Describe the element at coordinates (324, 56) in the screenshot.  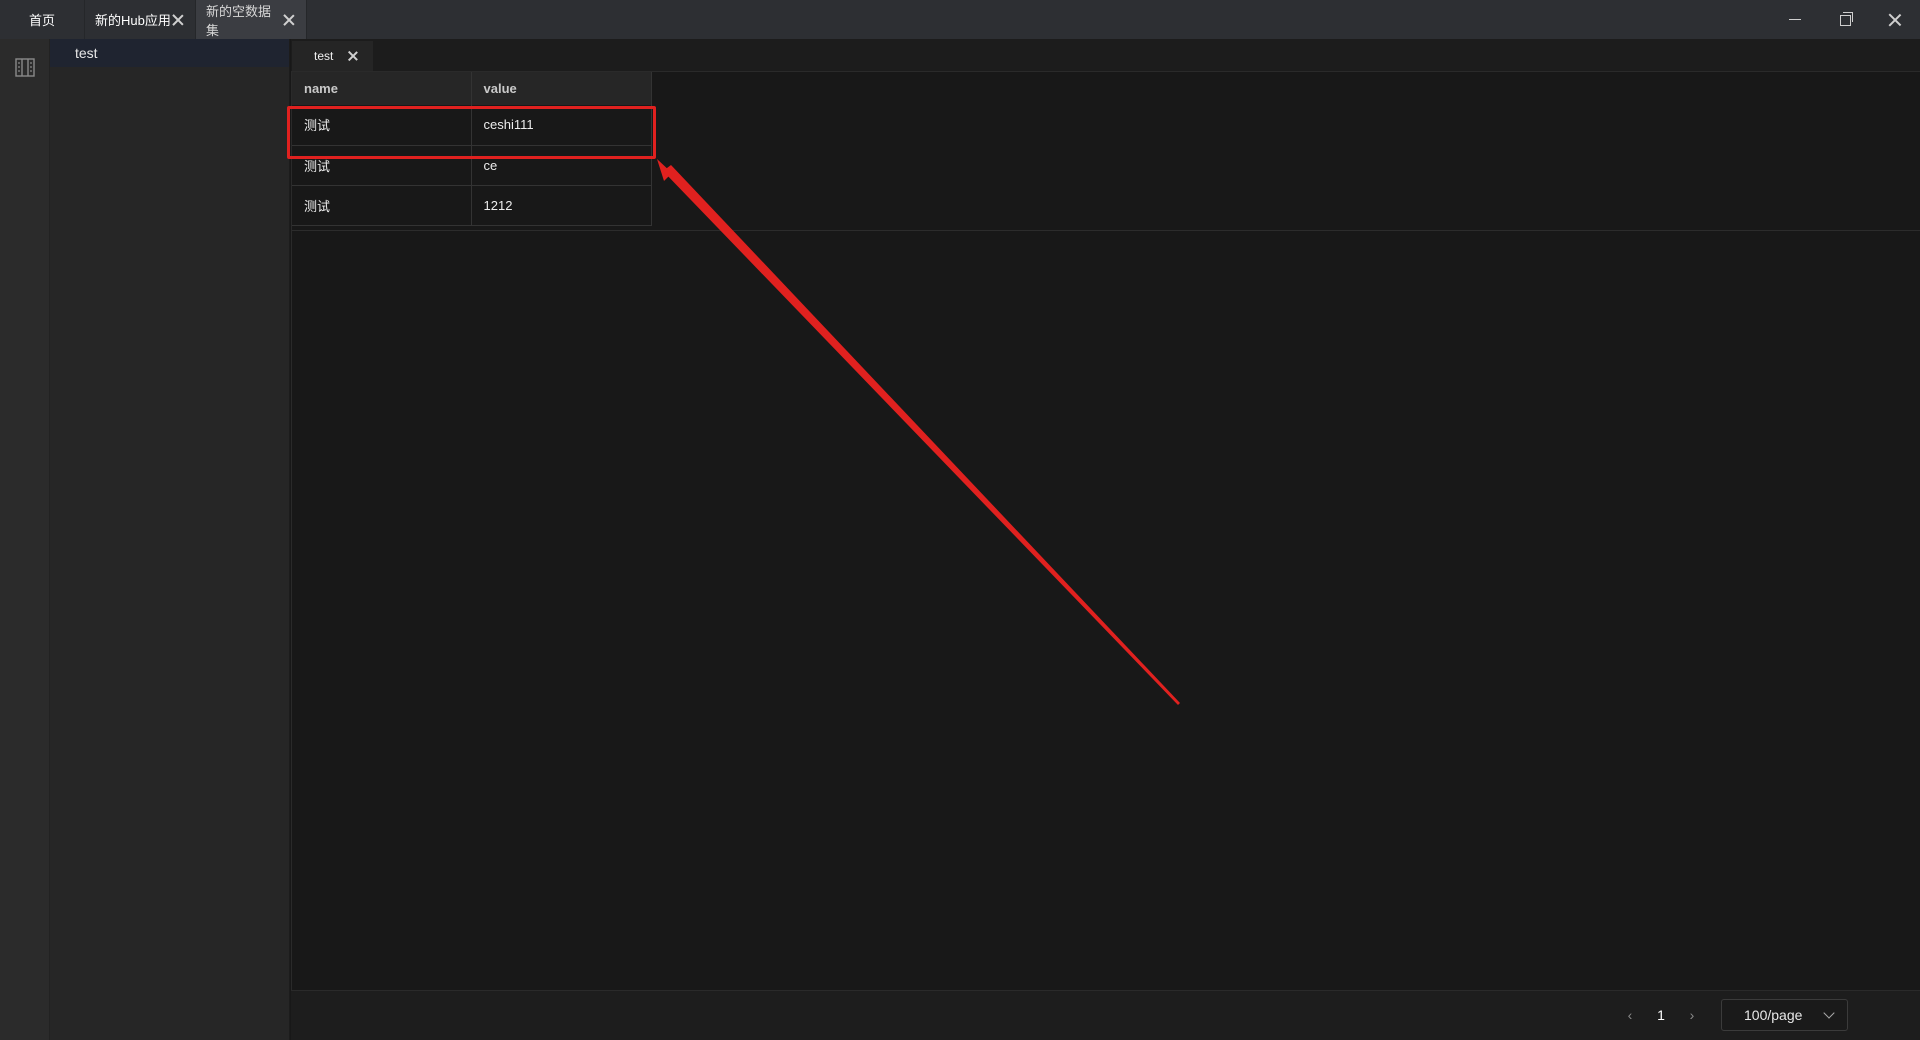
I see `sheet-tab-label: test` at that location.